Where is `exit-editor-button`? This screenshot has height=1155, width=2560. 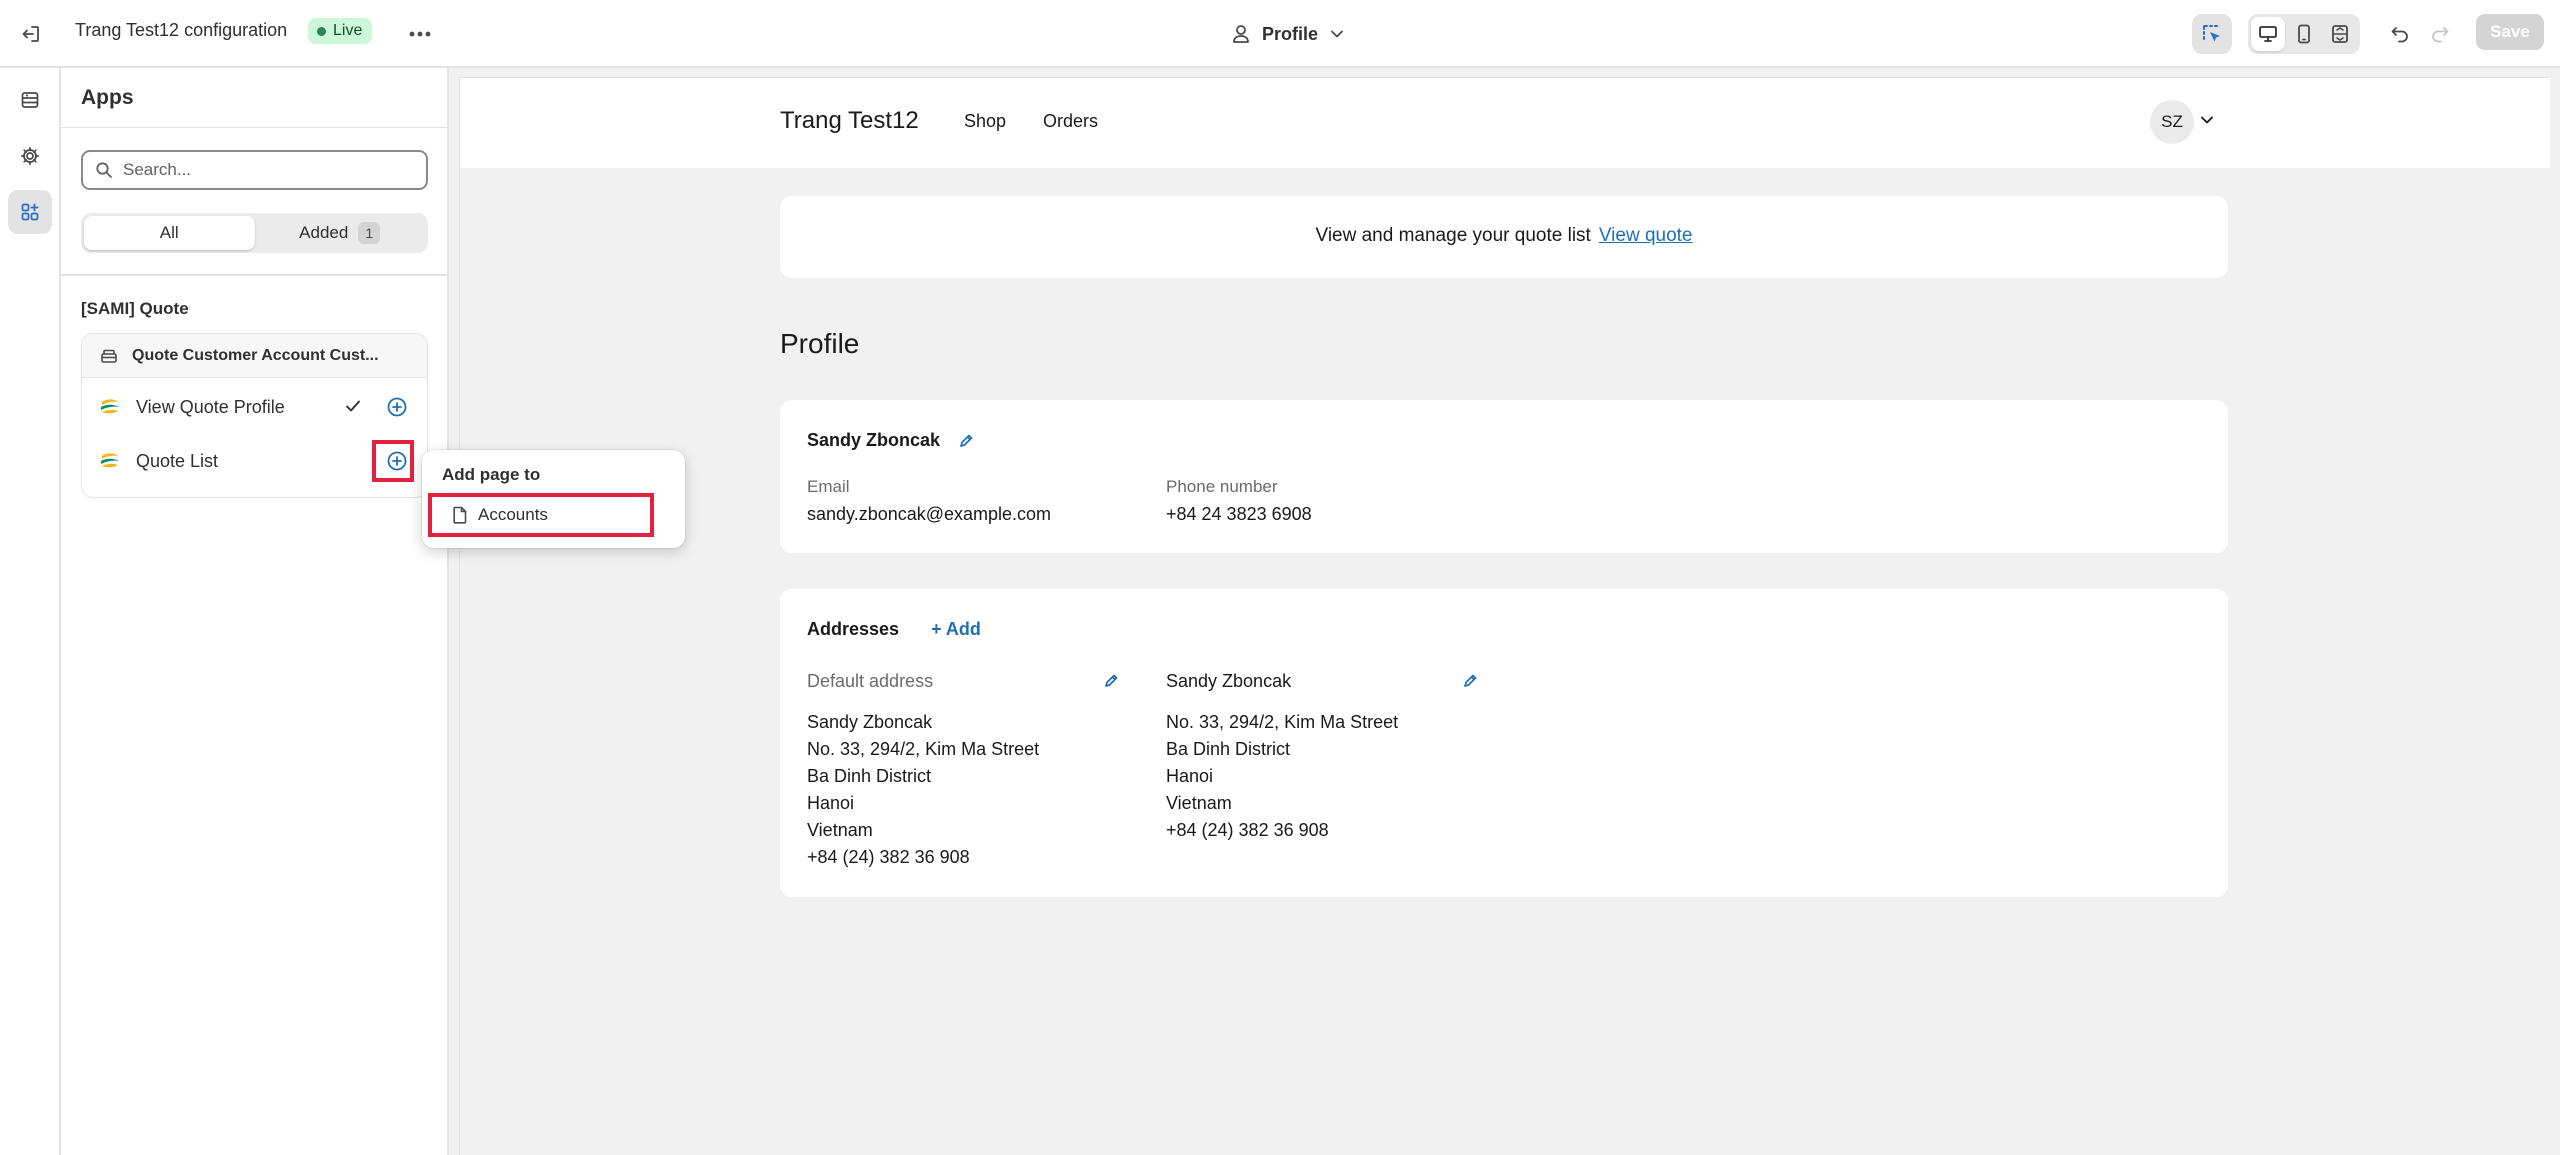
exit-editor-button is located at coordinates (31, 34).